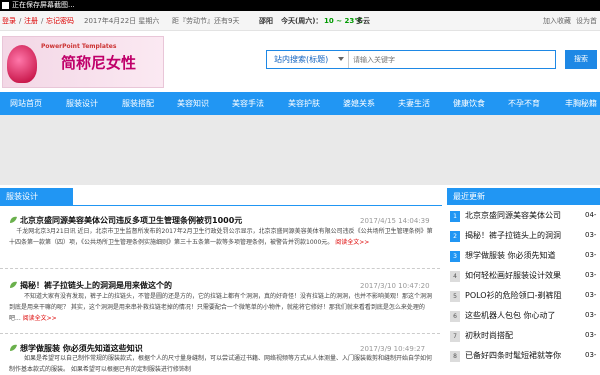  Describe the element at coordinates (248, 103) in the screenshot. I see `nav-item-beauty-techniques: 美容手法` at that location.